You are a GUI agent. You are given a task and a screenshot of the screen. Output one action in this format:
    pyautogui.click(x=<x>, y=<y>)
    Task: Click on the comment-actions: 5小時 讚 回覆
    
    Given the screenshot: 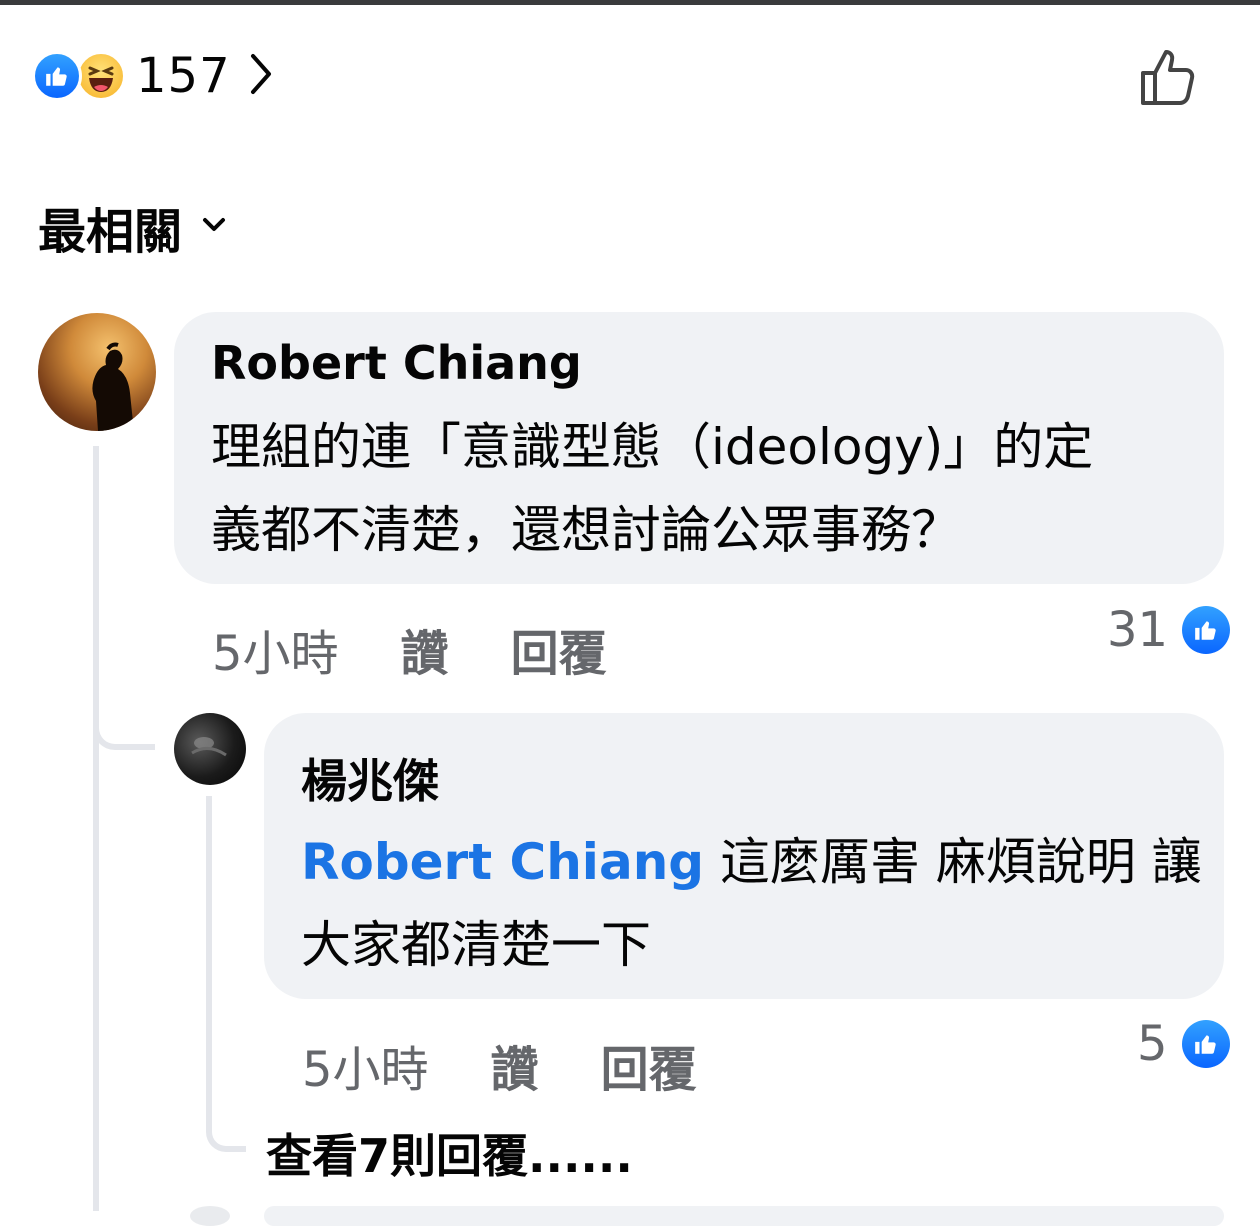 What is the action you would take?
    pyautogui.click(x=409, y=649)
    